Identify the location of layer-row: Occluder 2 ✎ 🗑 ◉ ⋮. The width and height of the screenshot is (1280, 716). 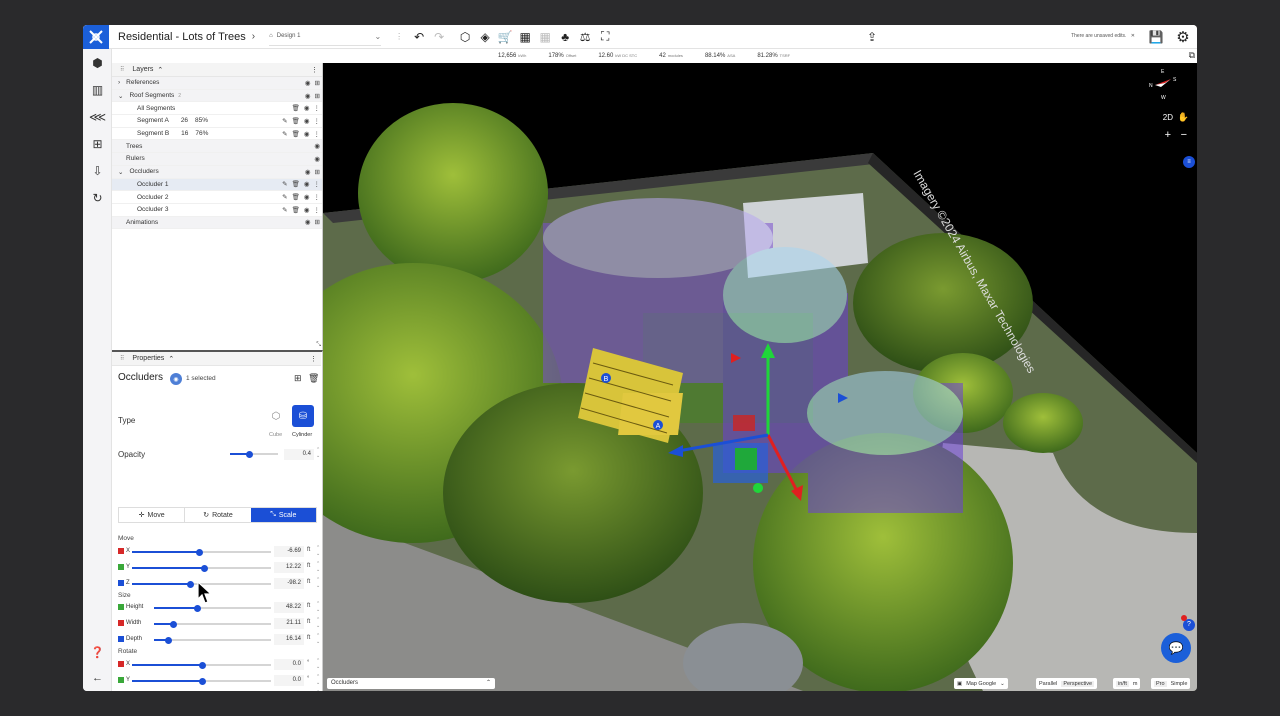
(217, 197).